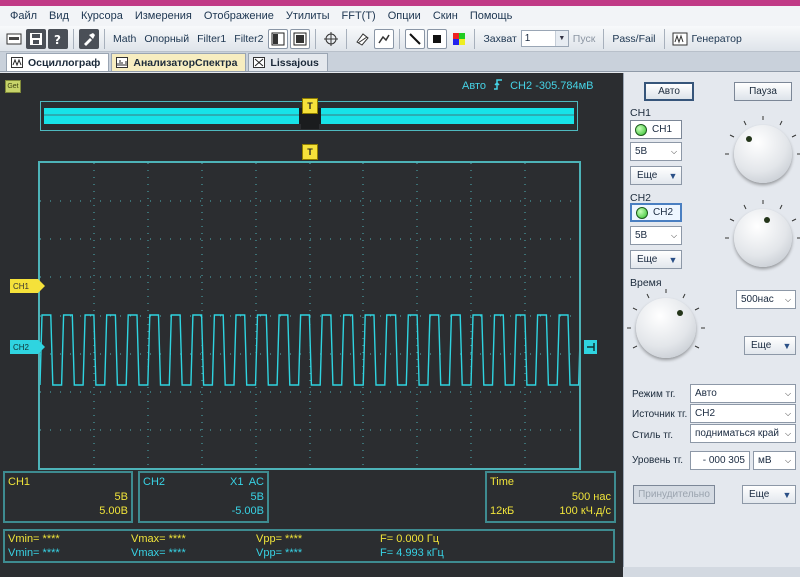  What do you see at coordinates (762, 135) in the screenshot?
I see `ch1-knob-ticks` at bounding box center [762, 135].